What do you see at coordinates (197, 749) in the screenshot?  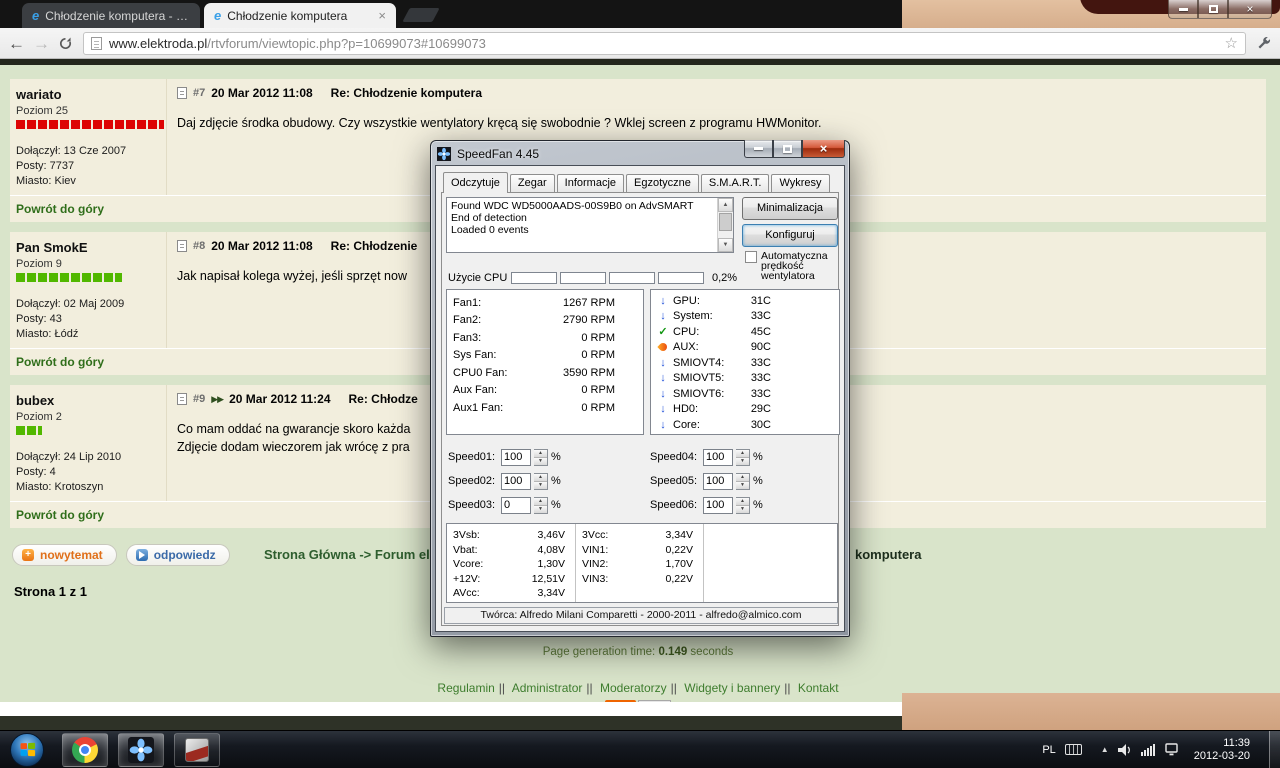 I see `taskbar-app-button` at bounding box center [197, 749].